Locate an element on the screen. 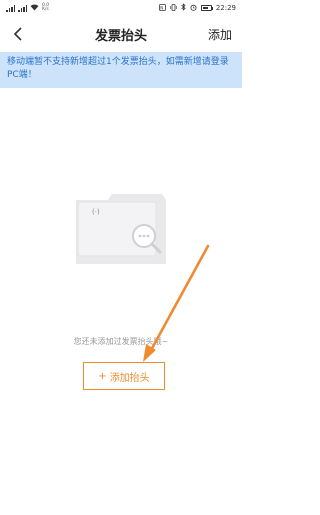 The image size is (320, 515). net-speed: 0.0 K/s is located at coordinates (45, 8).